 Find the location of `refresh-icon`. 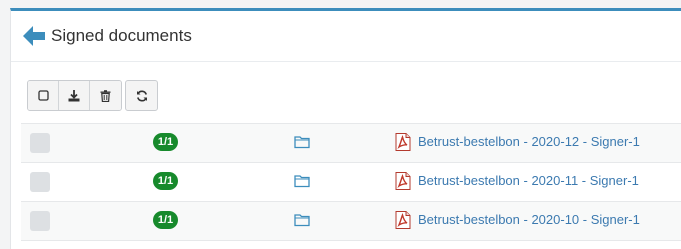

refresh-icon is located at coordinates (141, 95).